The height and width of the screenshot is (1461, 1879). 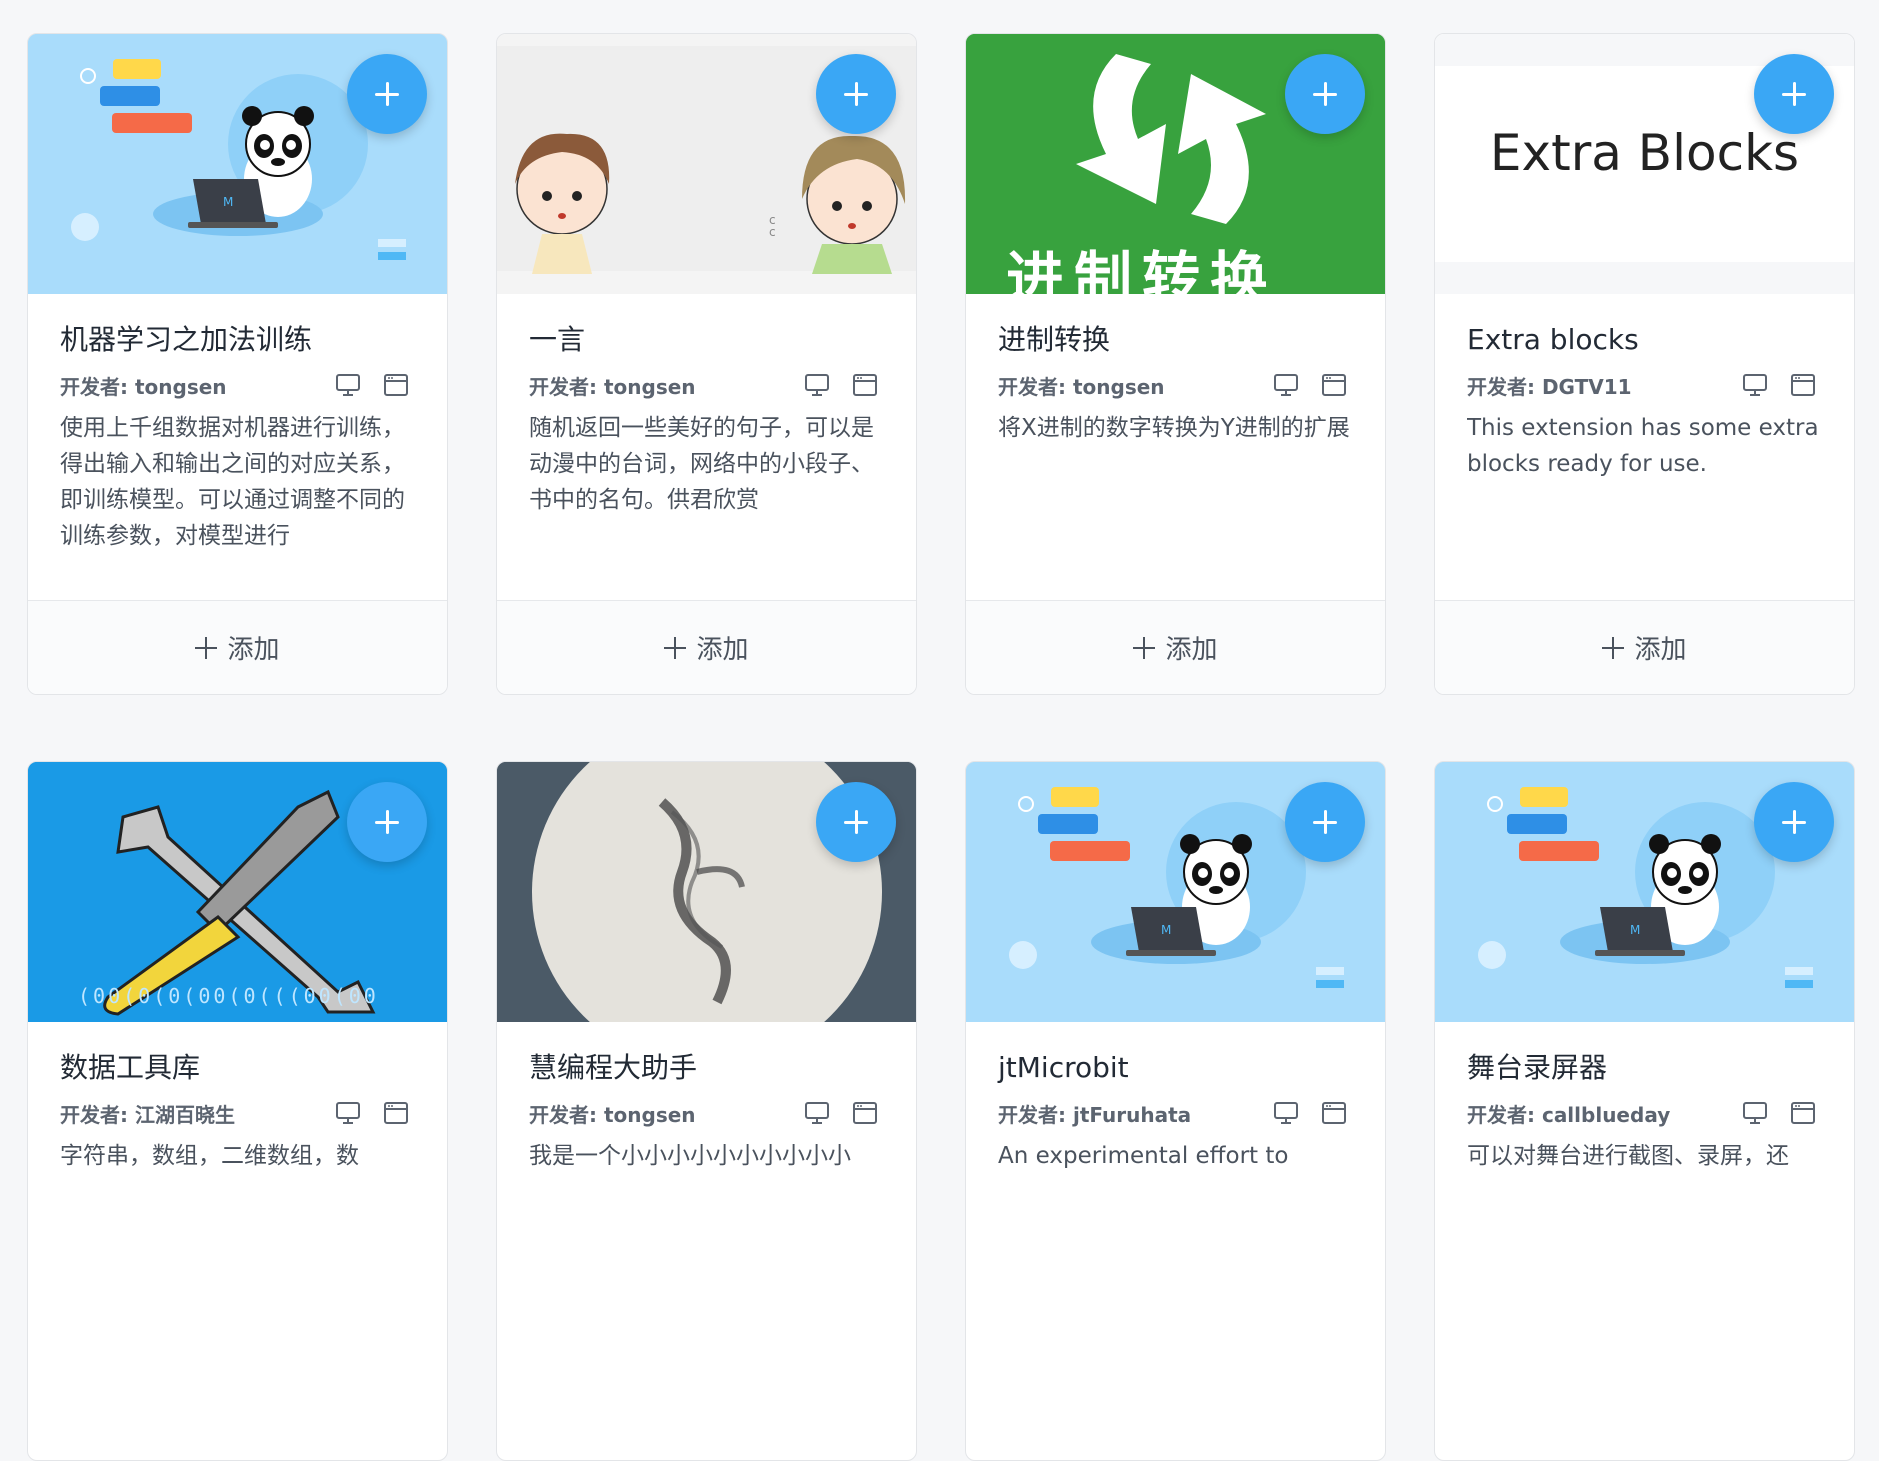 I want to click on thumbnail-caption: 进制转换, so click(x=1142, y=269).